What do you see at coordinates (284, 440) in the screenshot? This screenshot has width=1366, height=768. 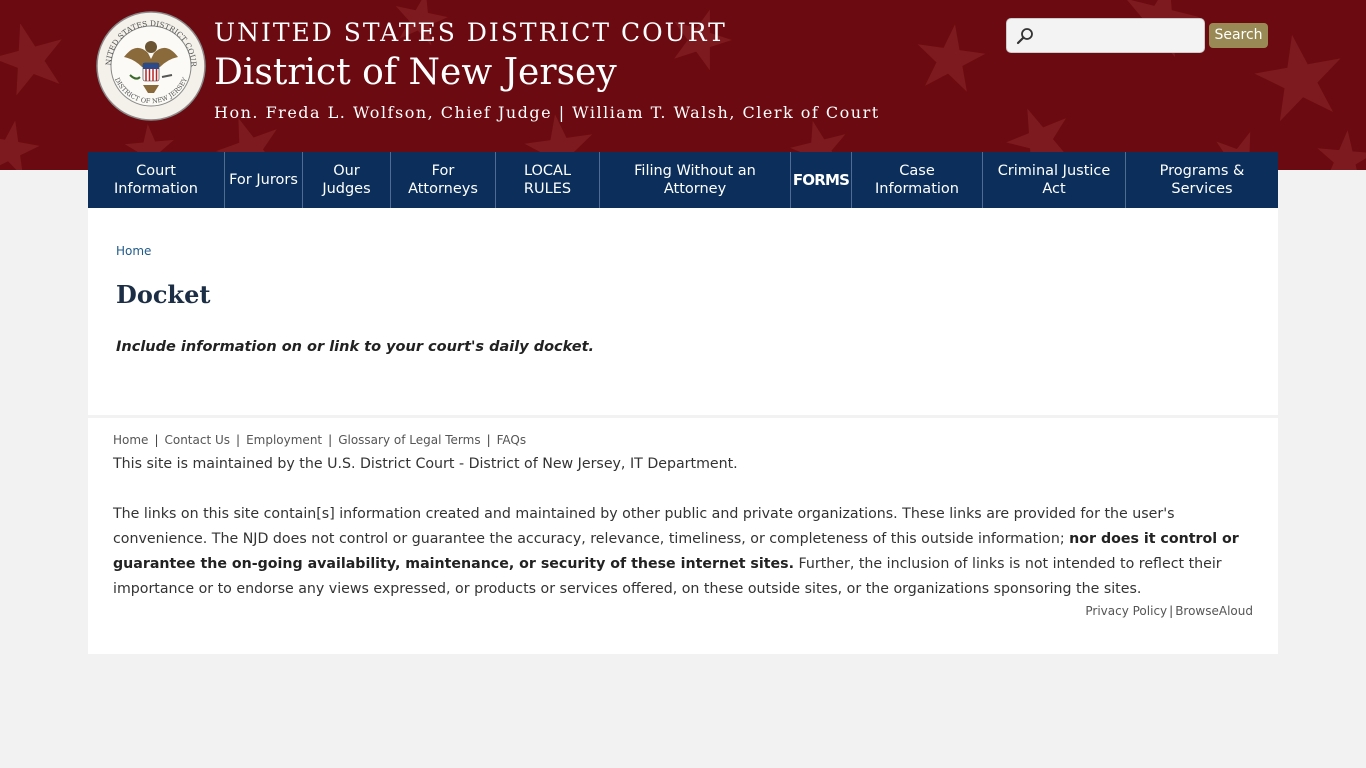 I see `footer-link-employment: Employment` at bounding box center [284, 440].